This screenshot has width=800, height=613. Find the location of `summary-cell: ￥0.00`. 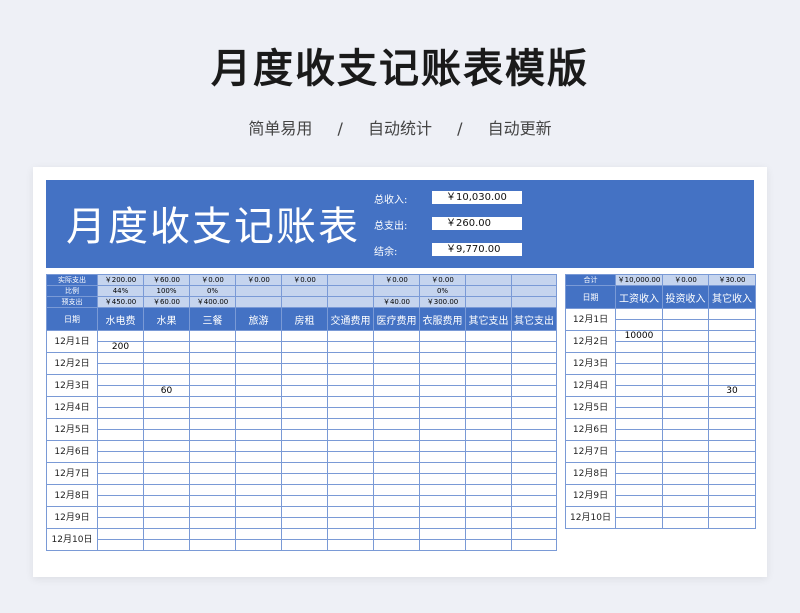

summary-cell: ￥0.00 is located at coordinates (258, 280).